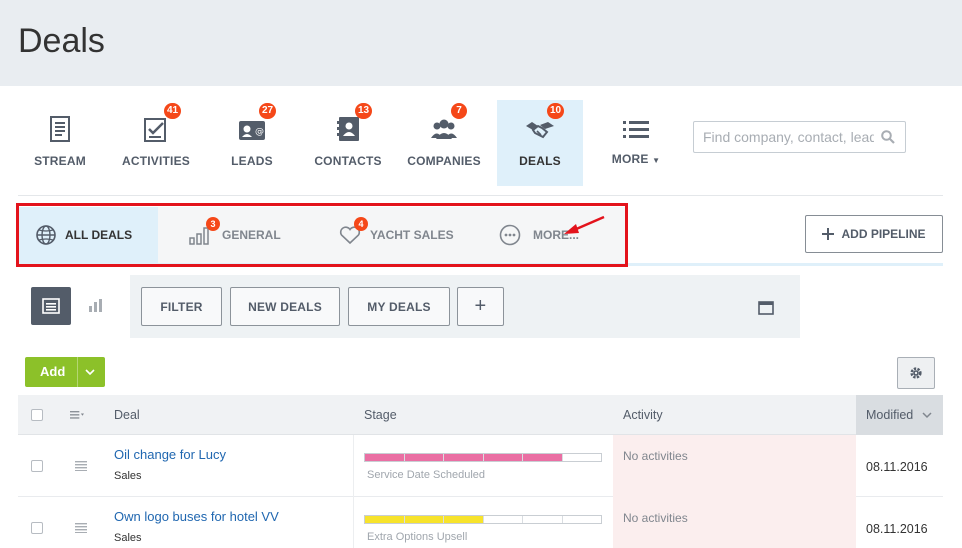 The height and width of the screenshot is (548, 962). What do you see at coordinates (584, 224) in the screenshot?
I see `arrow-annotation-icon` at bounding box center [584, 224].